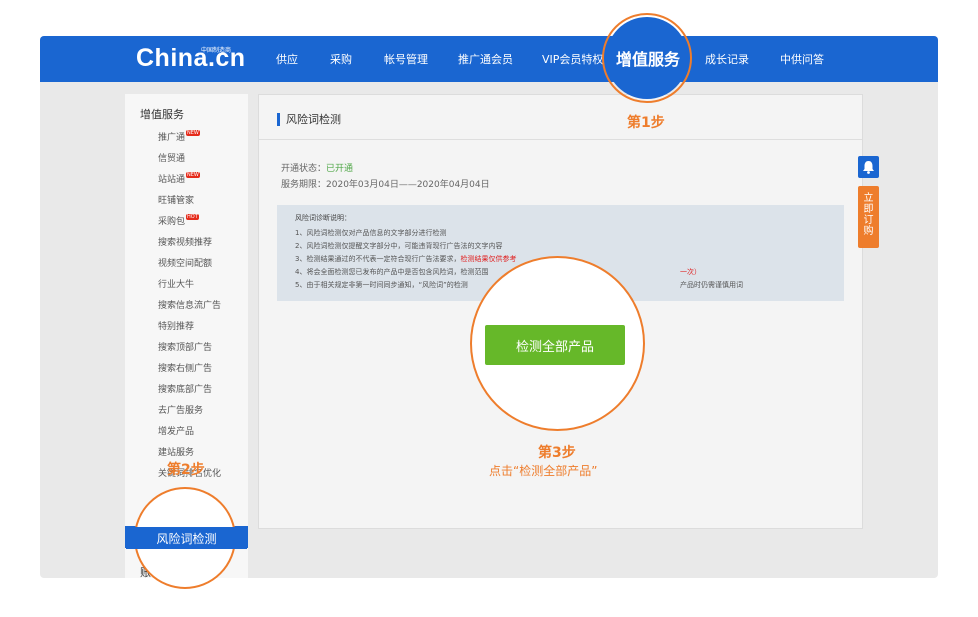 This screenshot has width=978, height=617. Describe the element at coordinates (555, 345) in the screenshot. I see `check-all-products-button: 检测全部产品` at that location.